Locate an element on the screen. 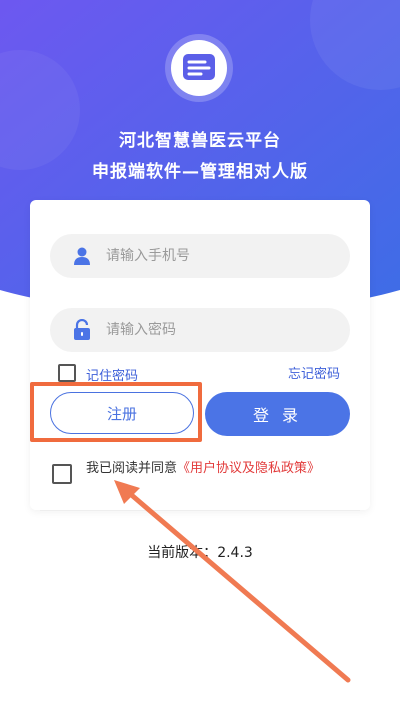  remember-password-checkbox is located at coordinates (67, 373).